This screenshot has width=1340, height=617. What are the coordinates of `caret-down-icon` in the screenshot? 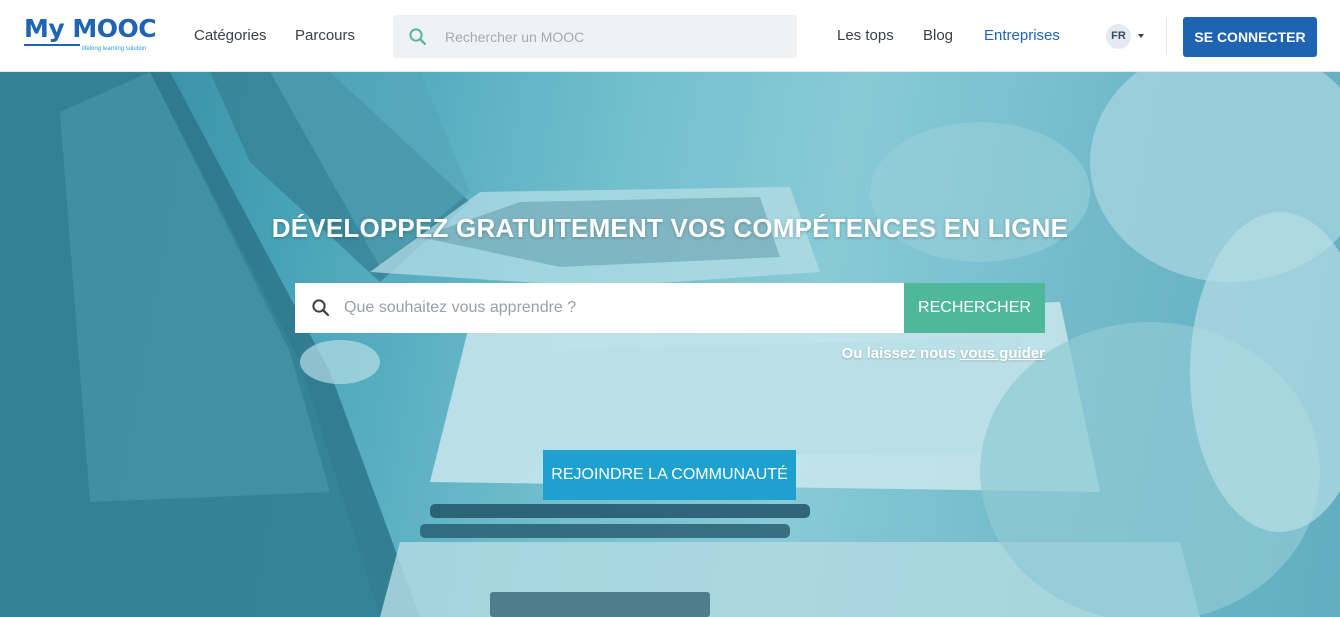 It's located at (1141, 36).